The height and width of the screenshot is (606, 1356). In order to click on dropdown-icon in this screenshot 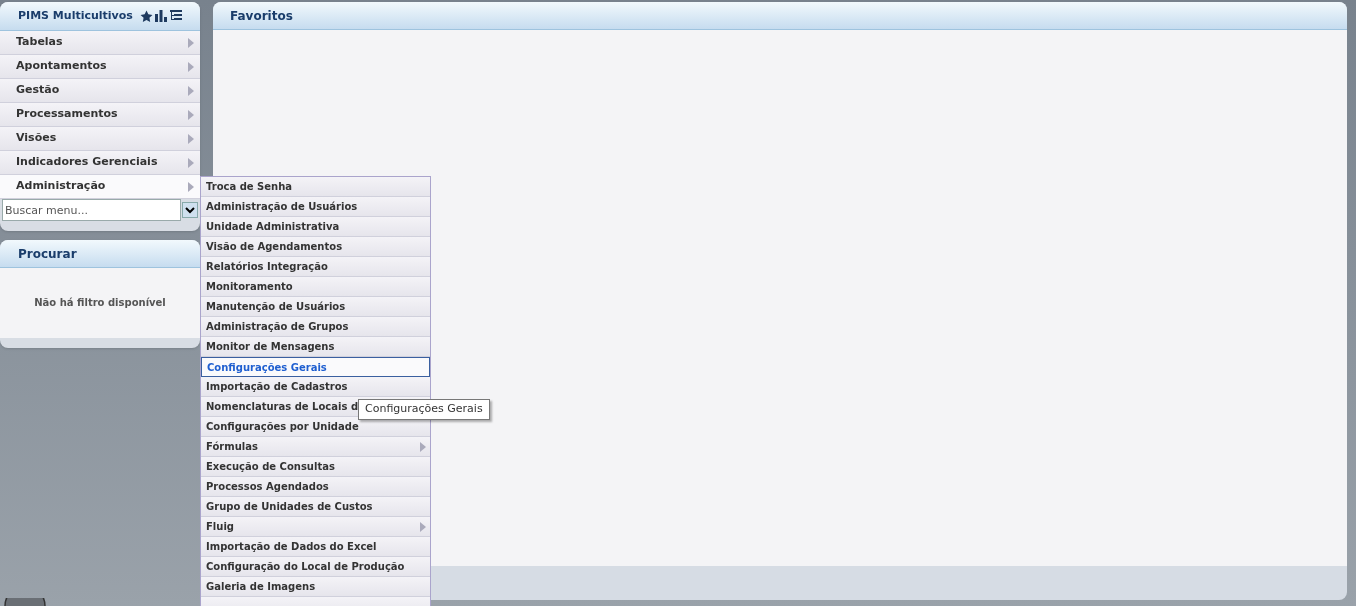, I will do `click(190, 210)`.